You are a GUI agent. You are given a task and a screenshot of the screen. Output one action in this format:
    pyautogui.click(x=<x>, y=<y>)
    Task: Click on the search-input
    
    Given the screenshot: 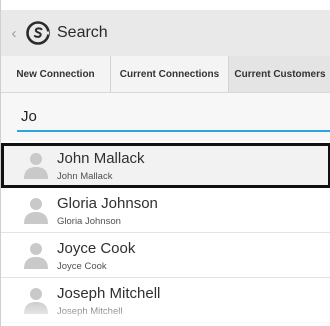 What is the action you would take?
    pyautogui.click(x=171, y=116)
    